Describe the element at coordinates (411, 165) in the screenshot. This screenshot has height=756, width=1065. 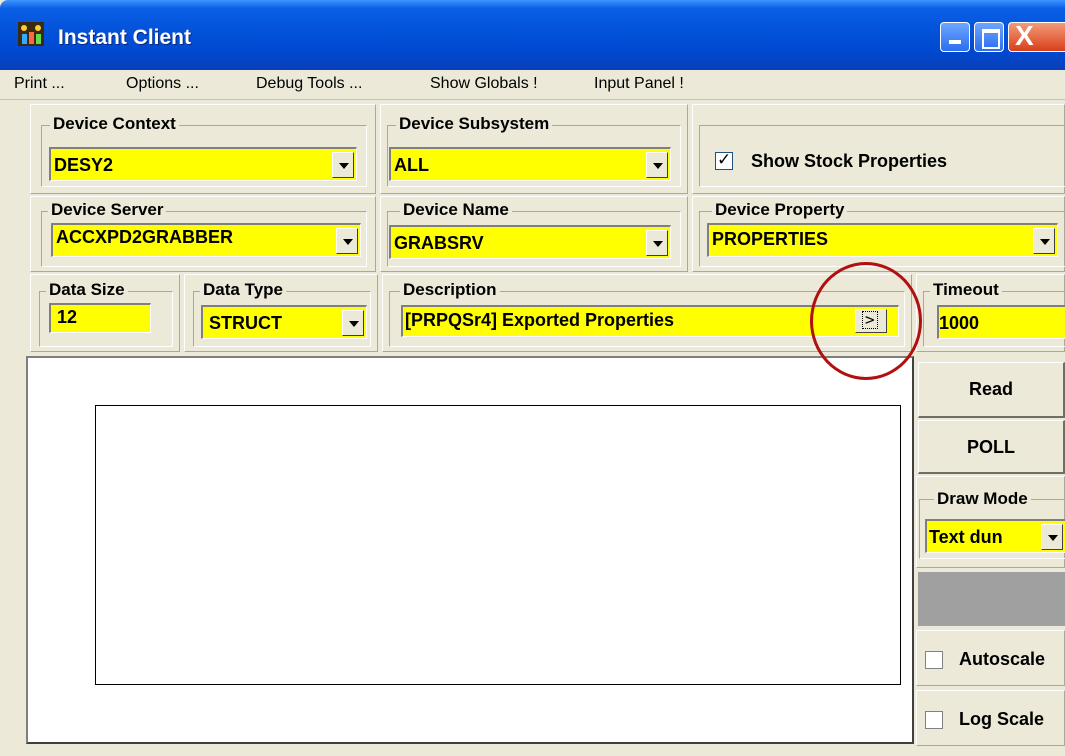
I see `device-subsystem-value: ALL` at that location.